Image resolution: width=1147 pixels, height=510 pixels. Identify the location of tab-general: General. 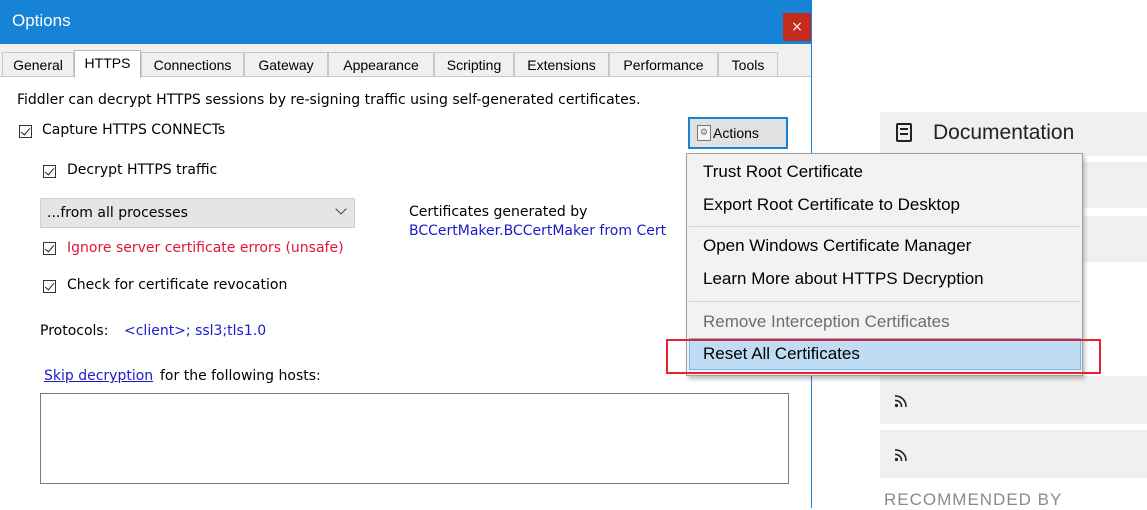
(38, 64).